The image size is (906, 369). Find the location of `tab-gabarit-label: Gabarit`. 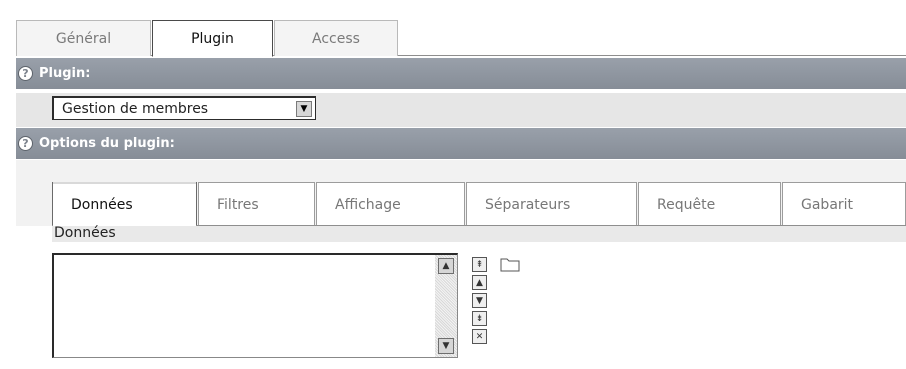

tab-gabarit-label: Gabarit is located at coordinates (827, 204).